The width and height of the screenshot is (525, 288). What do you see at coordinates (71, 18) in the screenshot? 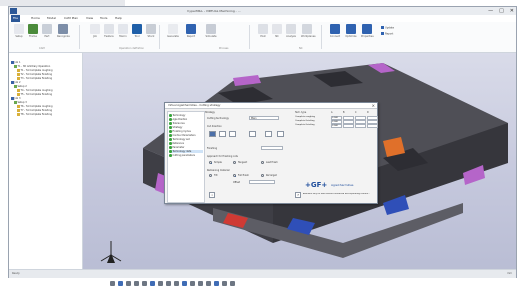
I see `menu-cam-plan: CAM Plan` at bounding box center [71, 18].